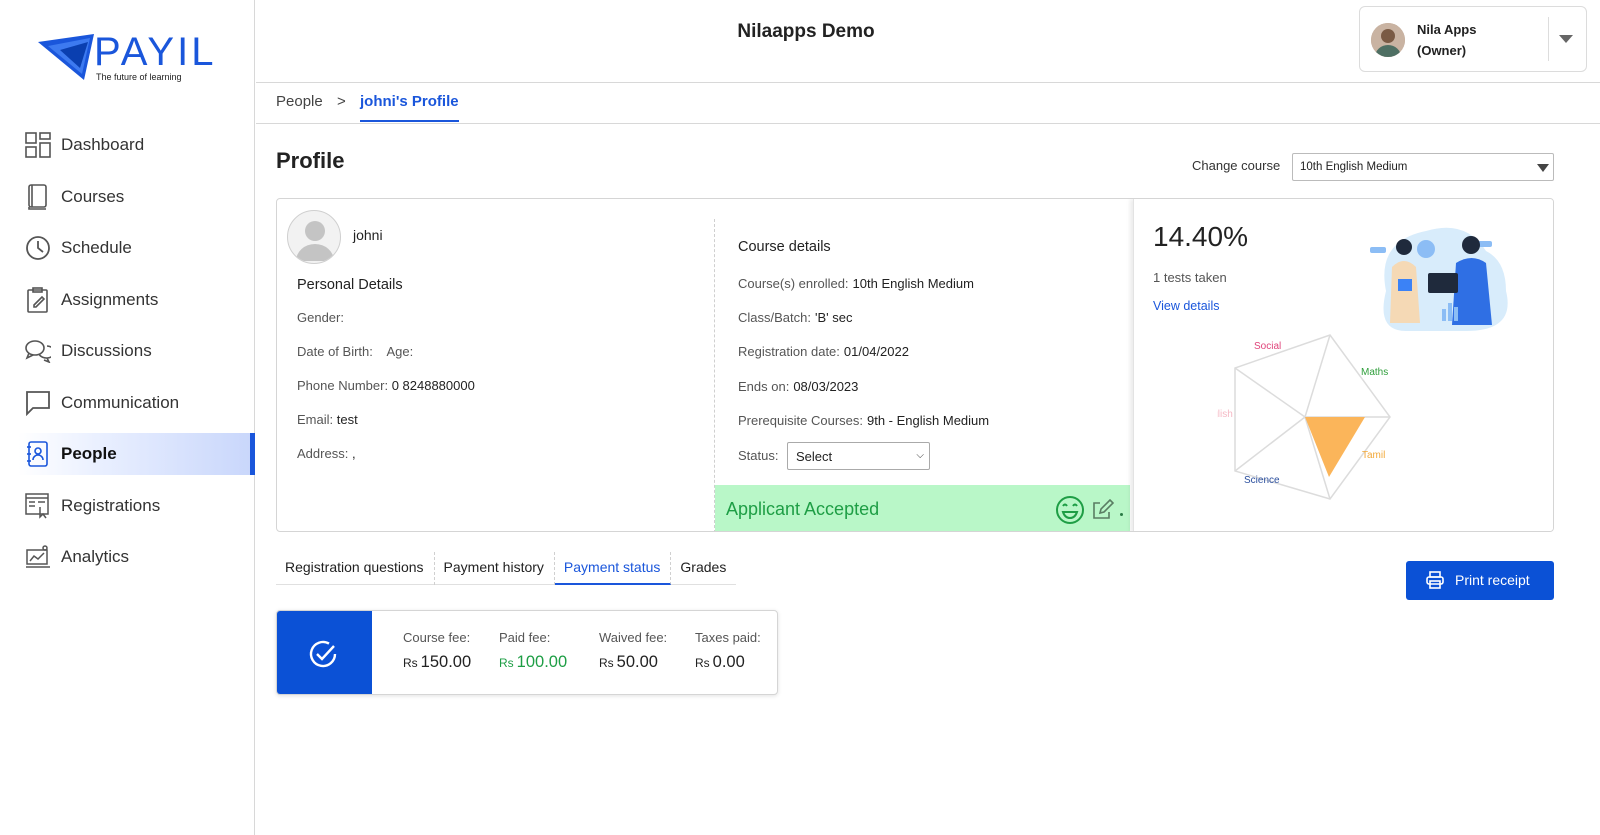 Image resolution: width=1600 pixels, height=835 pixels. I want to click on taxes-paid-amount: Rs 0.00, so click(728, 662).